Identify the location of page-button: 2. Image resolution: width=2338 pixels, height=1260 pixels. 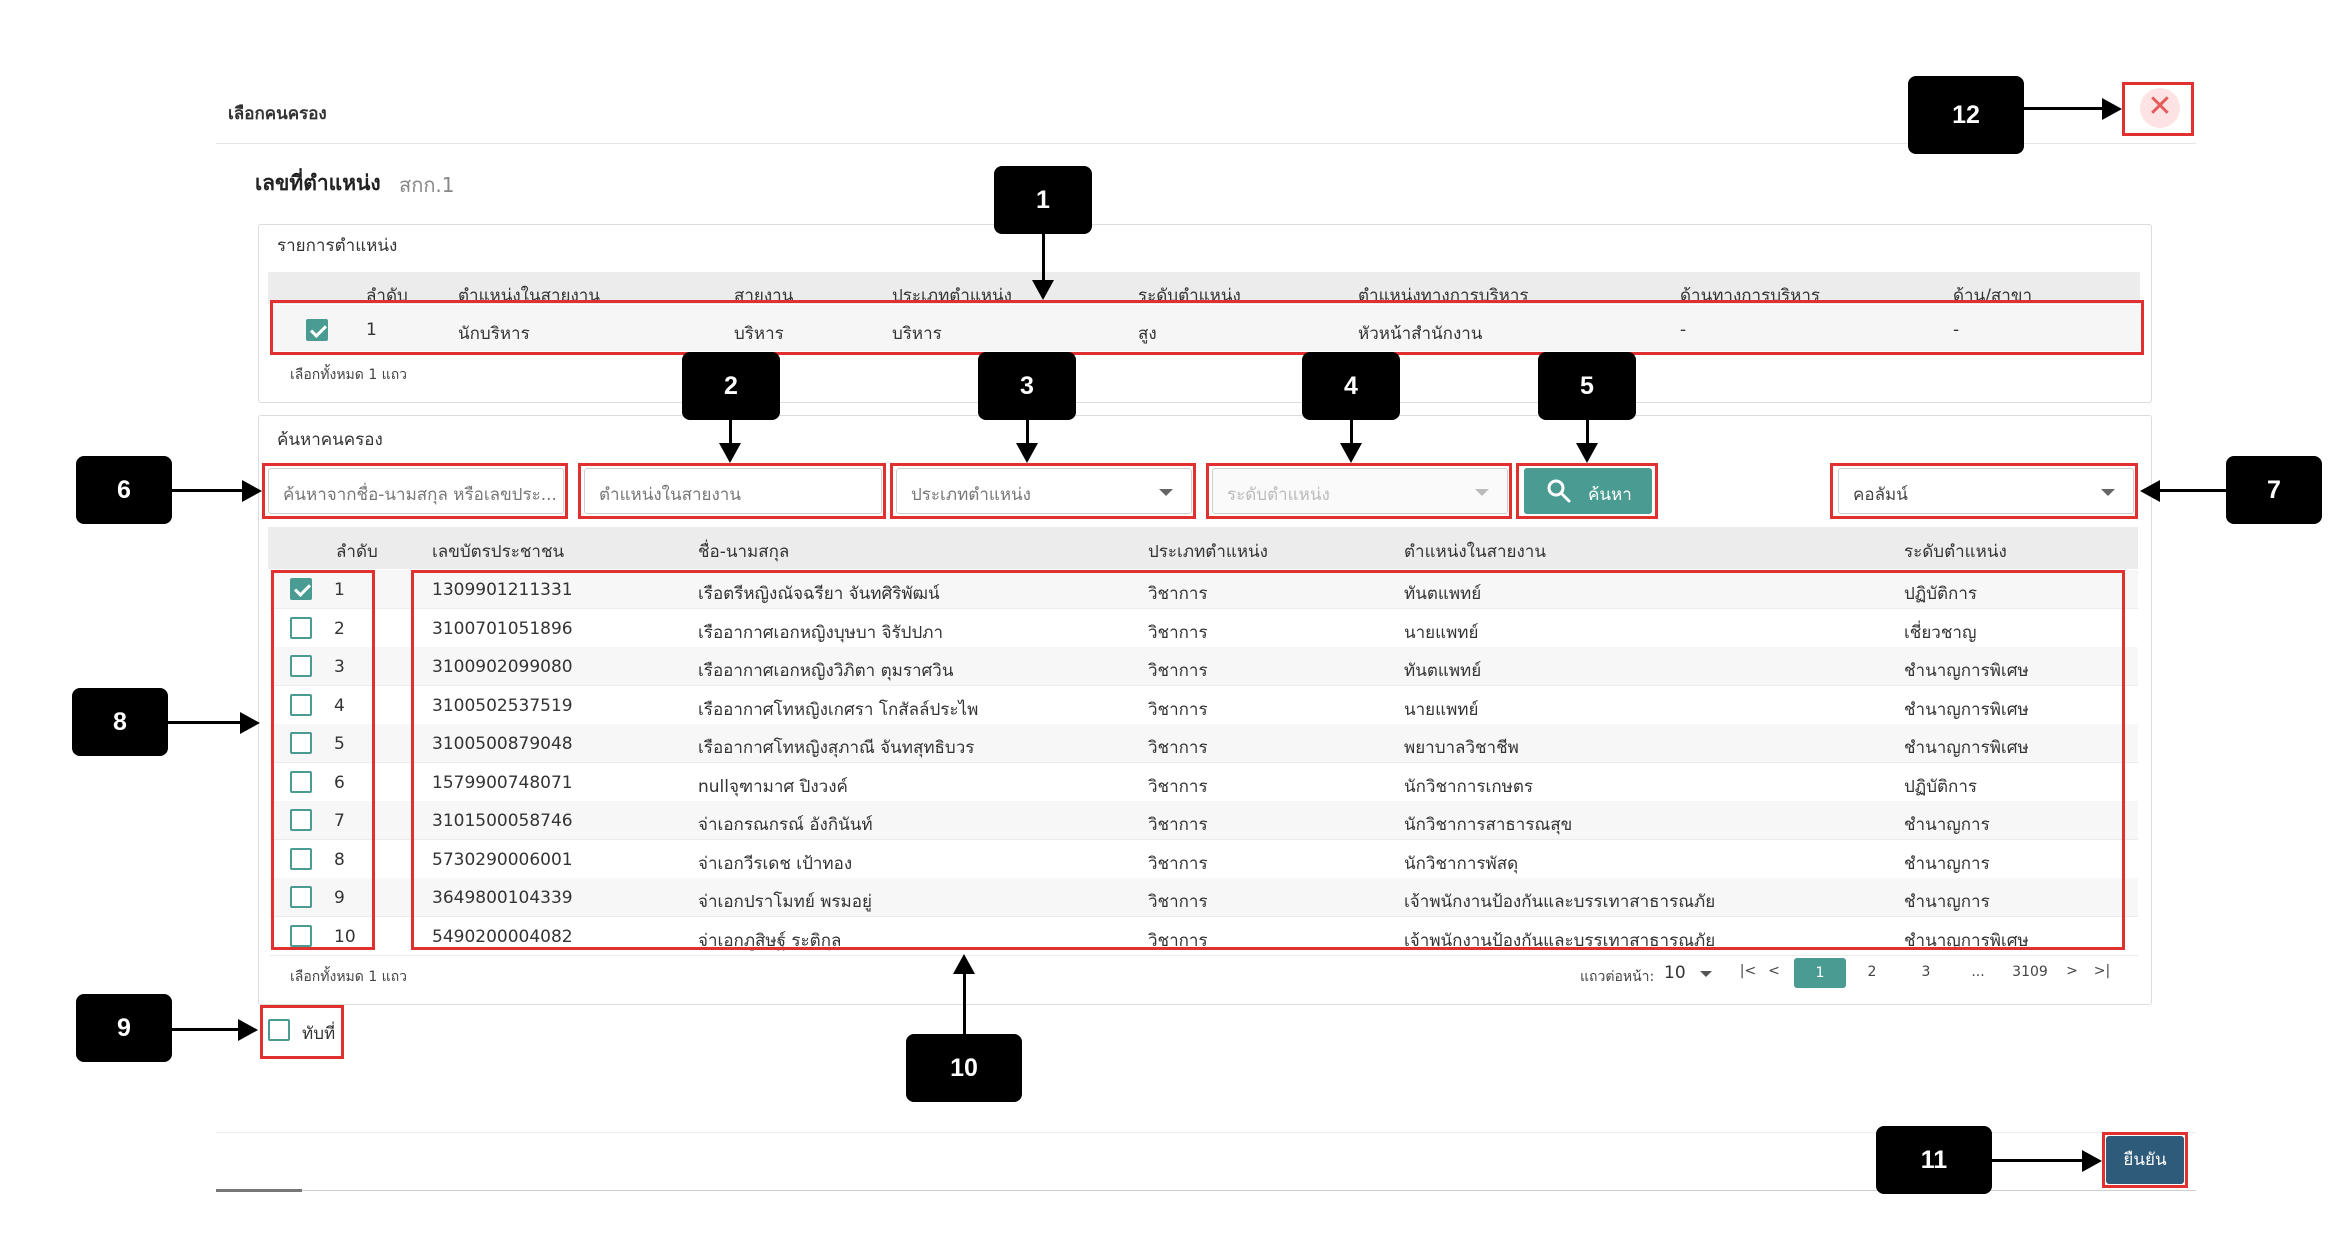
(1872, 972).